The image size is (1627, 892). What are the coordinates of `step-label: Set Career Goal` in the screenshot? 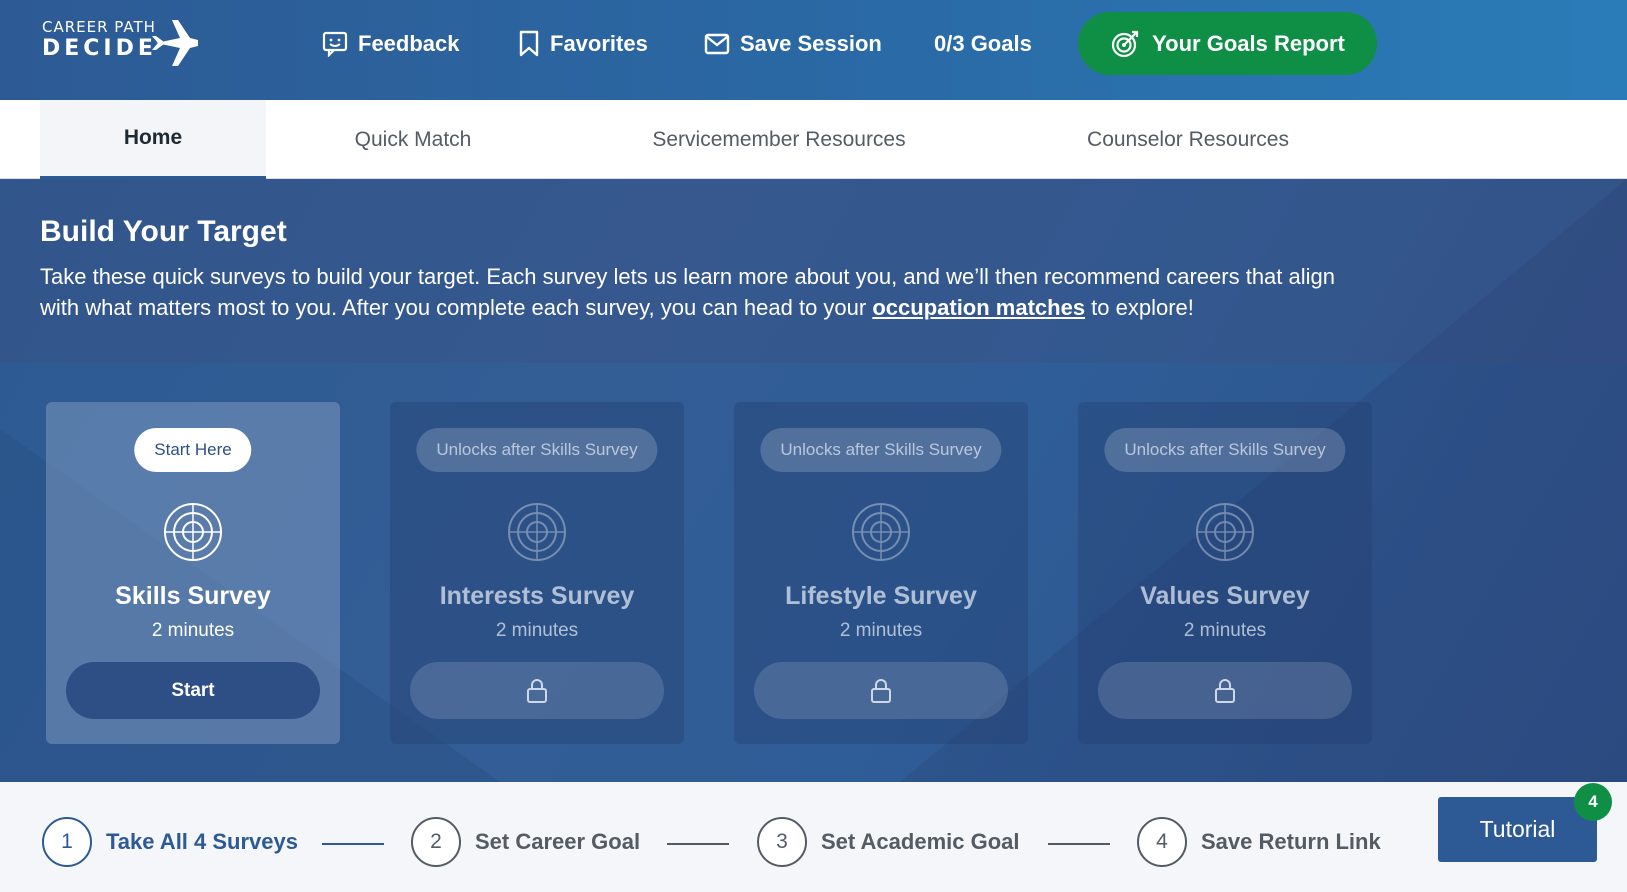 It's located at (558, 841).